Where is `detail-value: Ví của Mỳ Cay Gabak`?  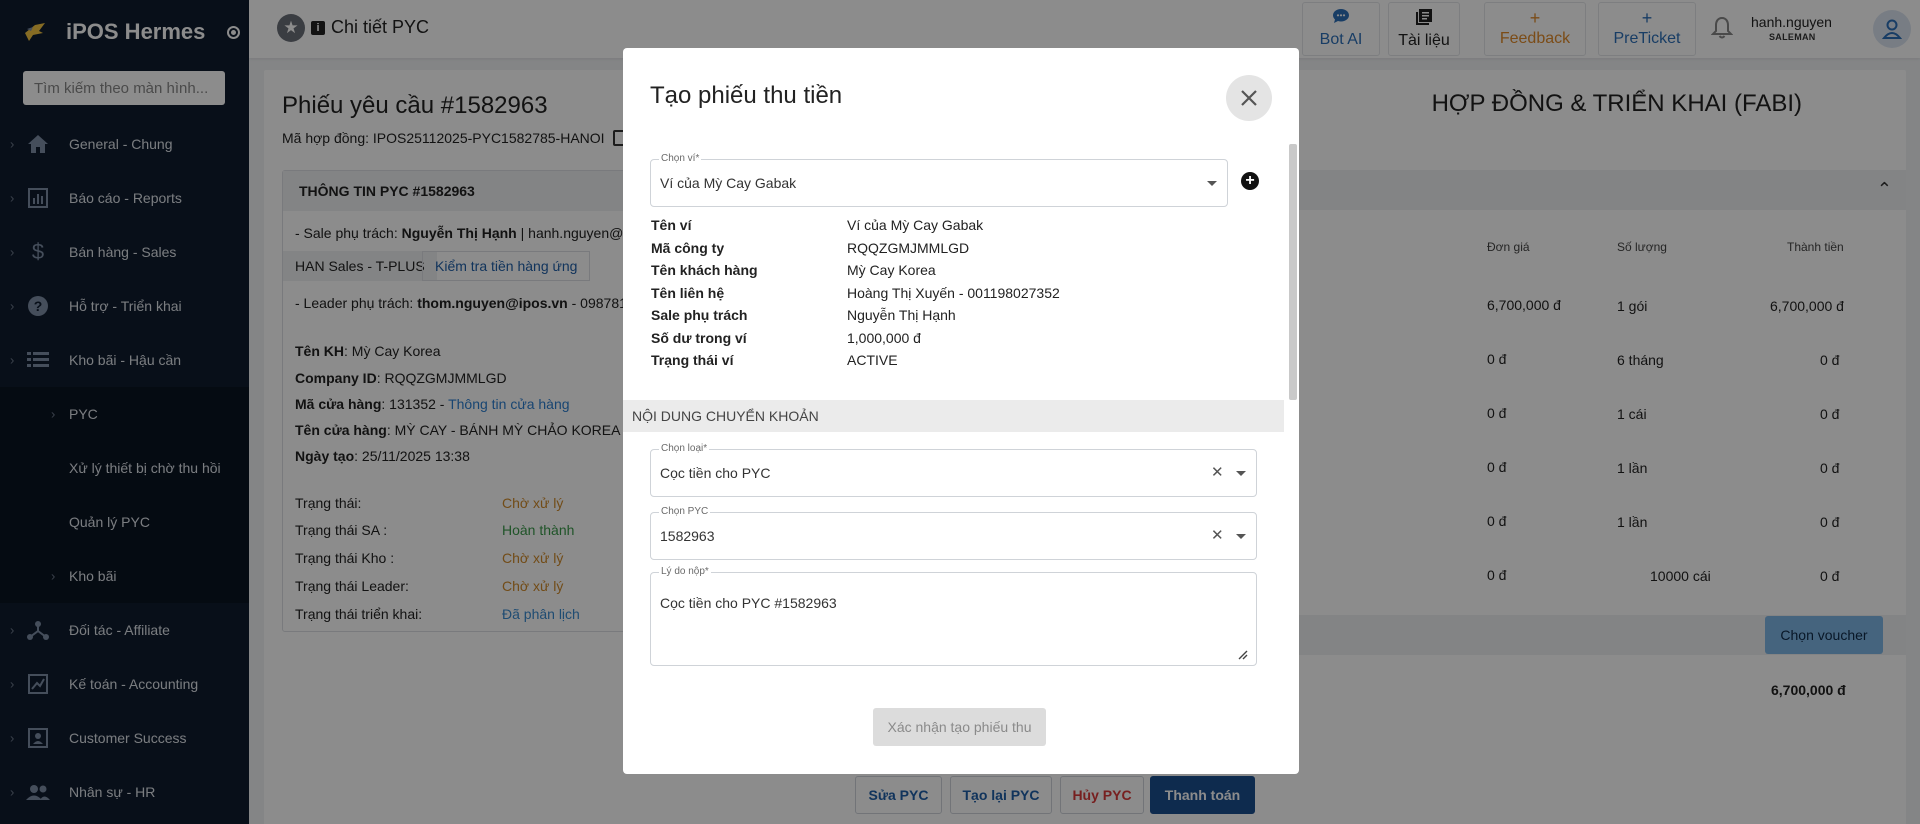 detail-value: Ví của Mỳ Cay Gabak is located at coordinates (915, 225).